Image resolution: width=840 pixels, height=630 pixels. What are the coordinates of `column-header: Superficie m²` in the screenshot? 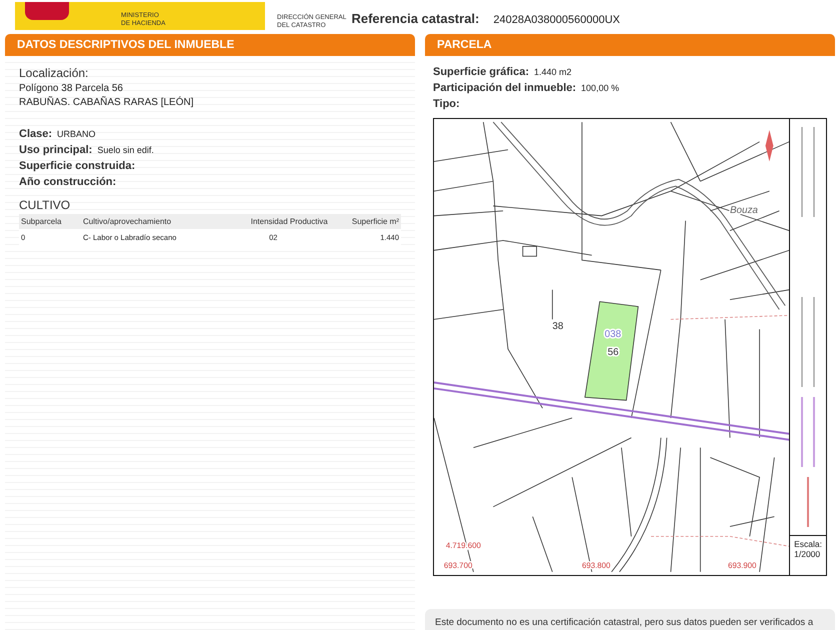 It's located at (365, 221).